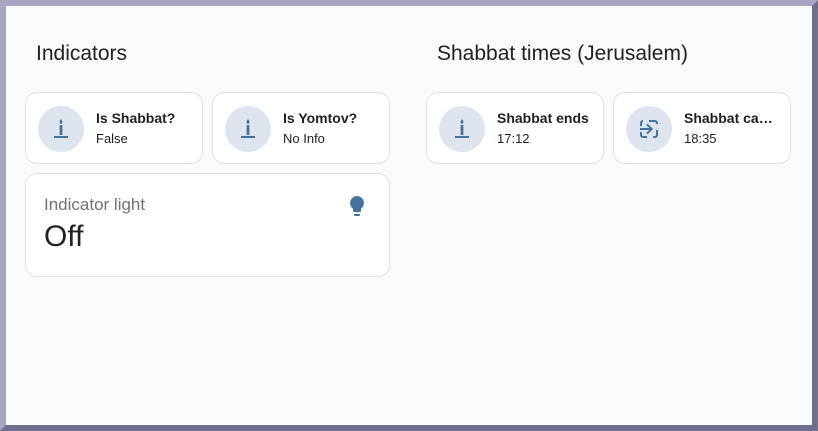  What do you see at coordinates (515, 128) in the screenshot?
I see `tile-shabbat-ends: Shabbat ends 17:12` at bounding box center [515, 128].